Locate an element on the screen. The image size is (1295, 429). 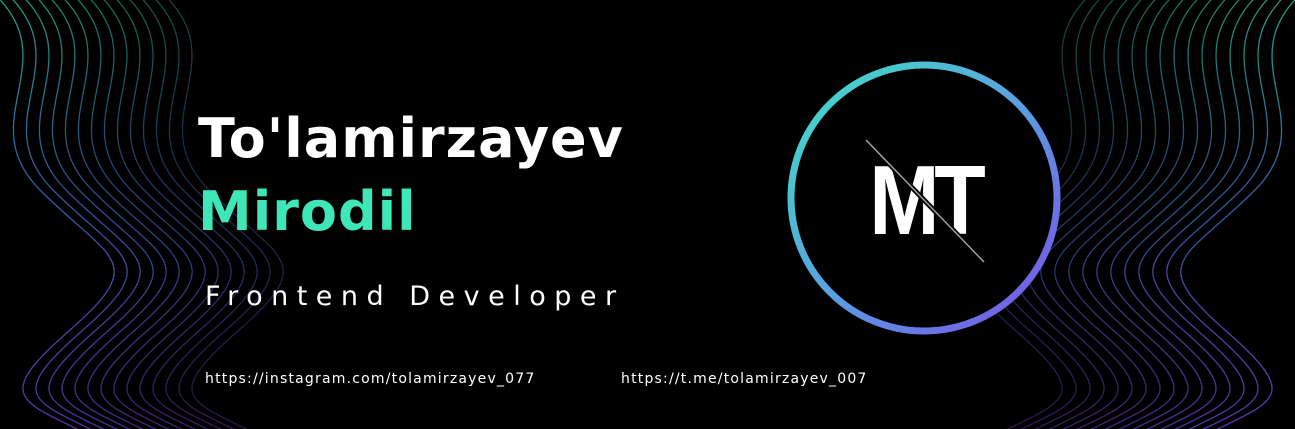
profile-given-name: Mirodil is located at coordinates (307, 211).